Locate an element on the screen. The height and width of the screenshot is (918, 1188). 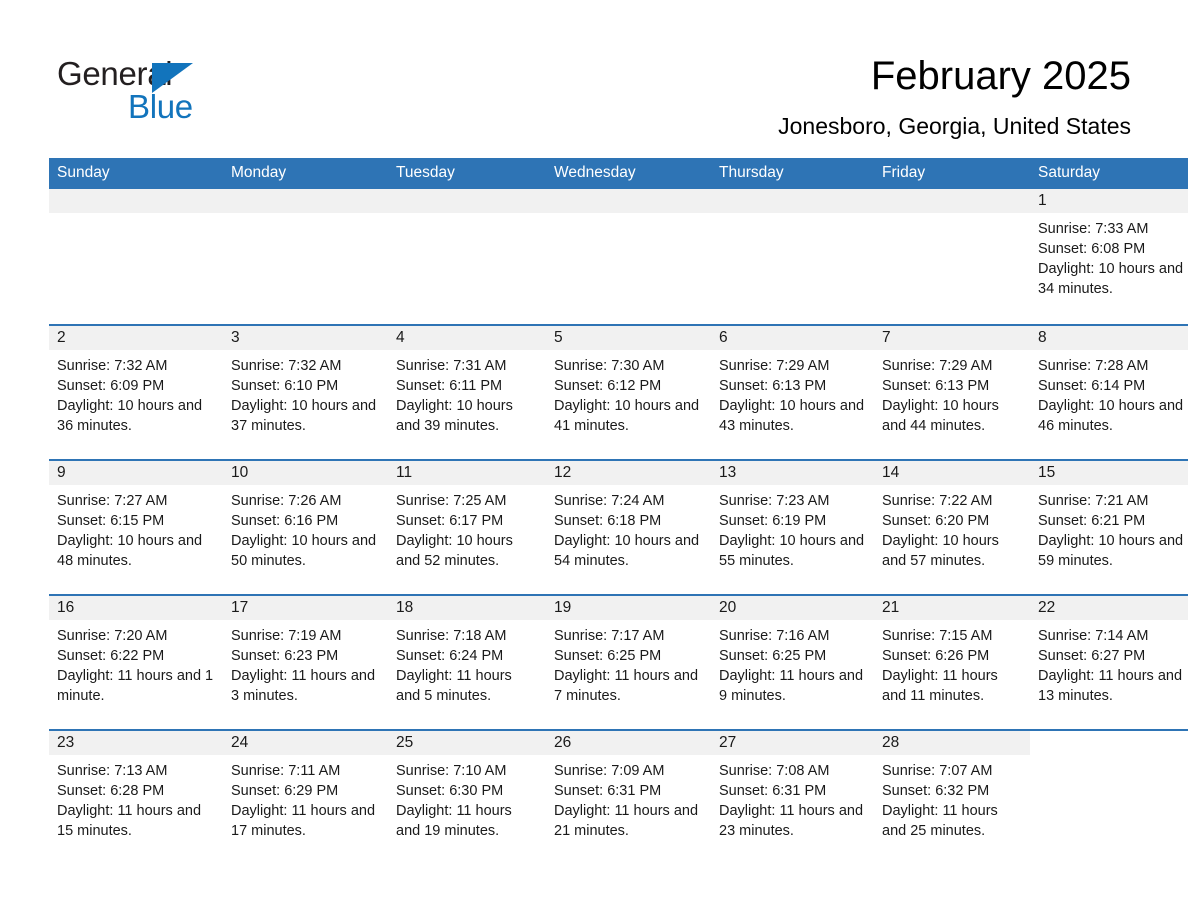
day-number: 7 is located at coordinates (952, 338).